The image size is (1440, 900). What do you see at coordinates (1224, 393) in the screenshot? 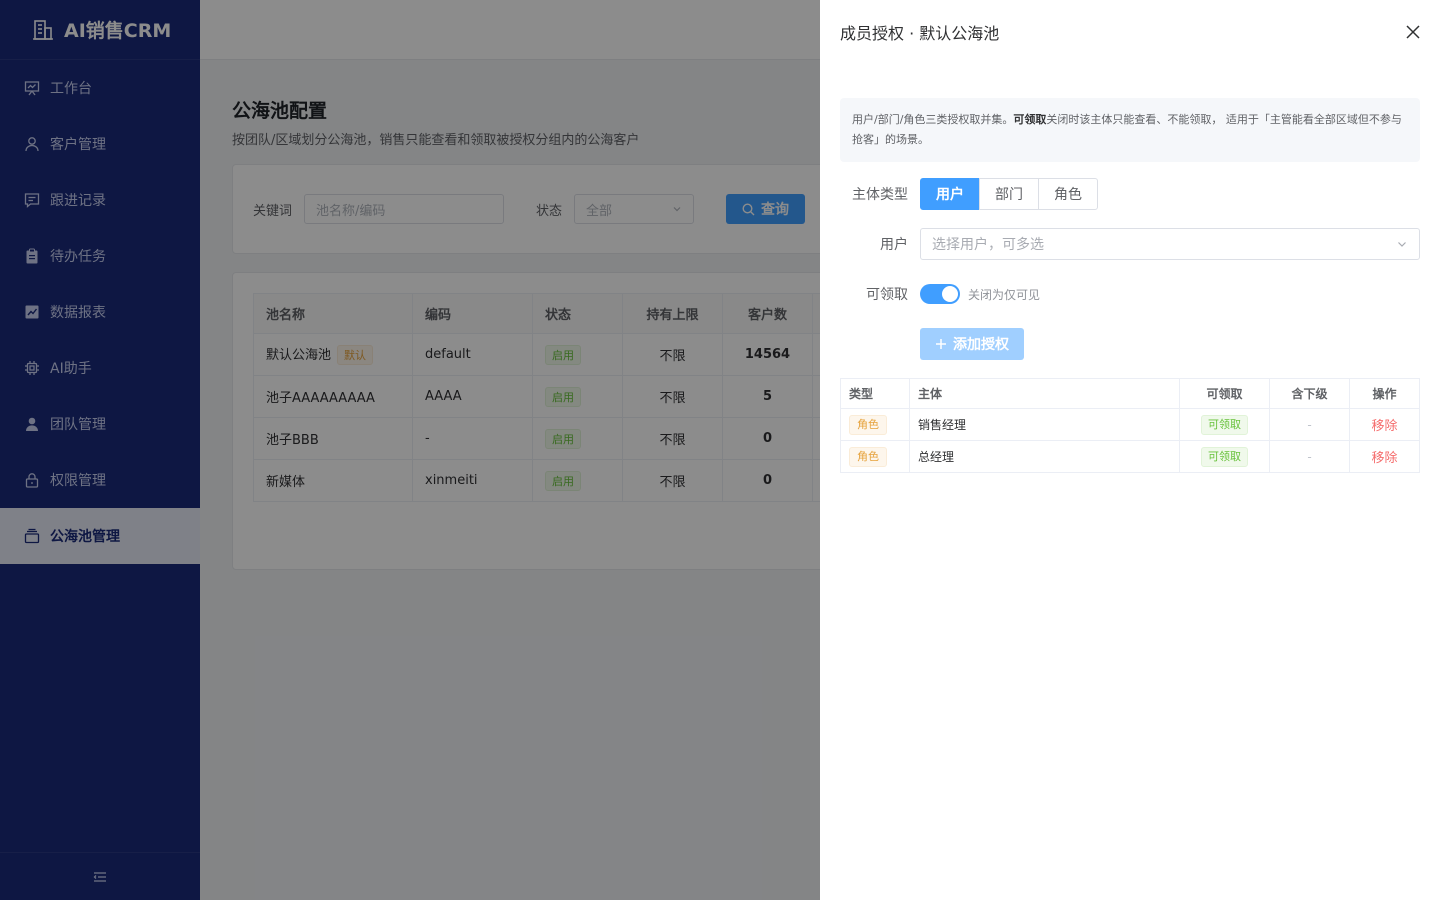
I see `column-header: 可领取` at bounding box center [1224, 393].